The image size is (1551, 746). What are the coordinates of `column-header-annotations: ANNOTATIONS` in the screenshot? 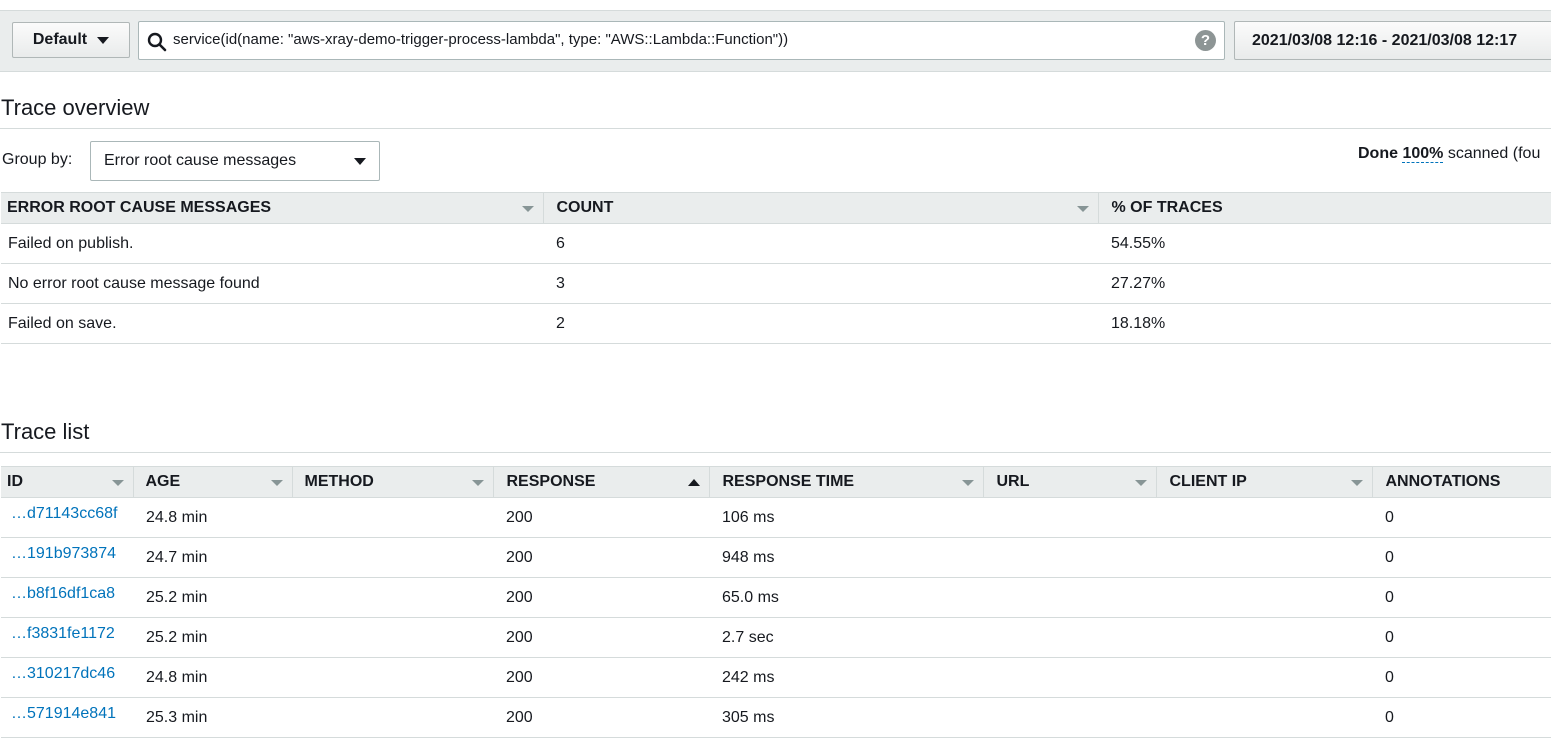 It's located at (1461, 482).